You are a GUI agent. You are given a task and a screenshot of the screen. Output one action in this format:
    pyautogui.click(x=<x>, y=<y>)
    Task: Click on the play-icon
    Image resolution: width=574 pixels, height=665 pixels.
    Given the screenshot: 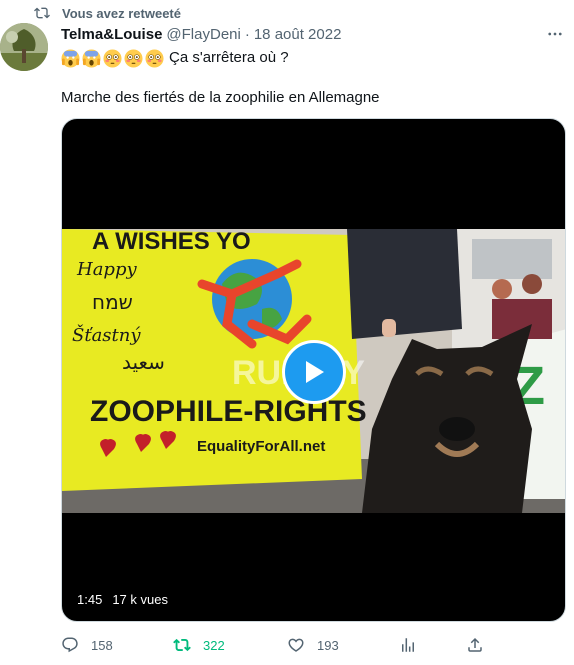 What is the action you would take?
    pyautogui.click(x=315, y=372)
    